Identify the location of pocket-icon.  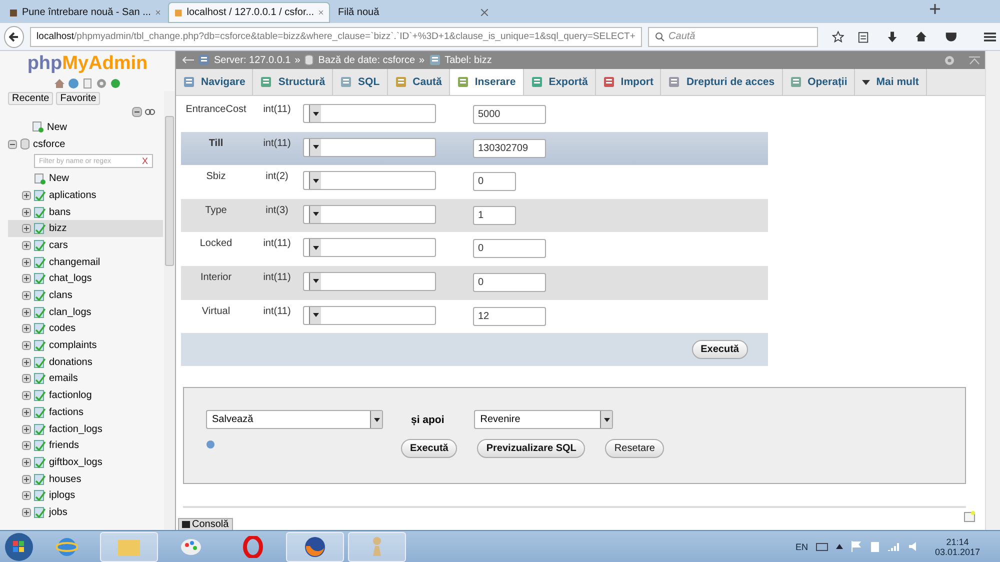
(951, 36).